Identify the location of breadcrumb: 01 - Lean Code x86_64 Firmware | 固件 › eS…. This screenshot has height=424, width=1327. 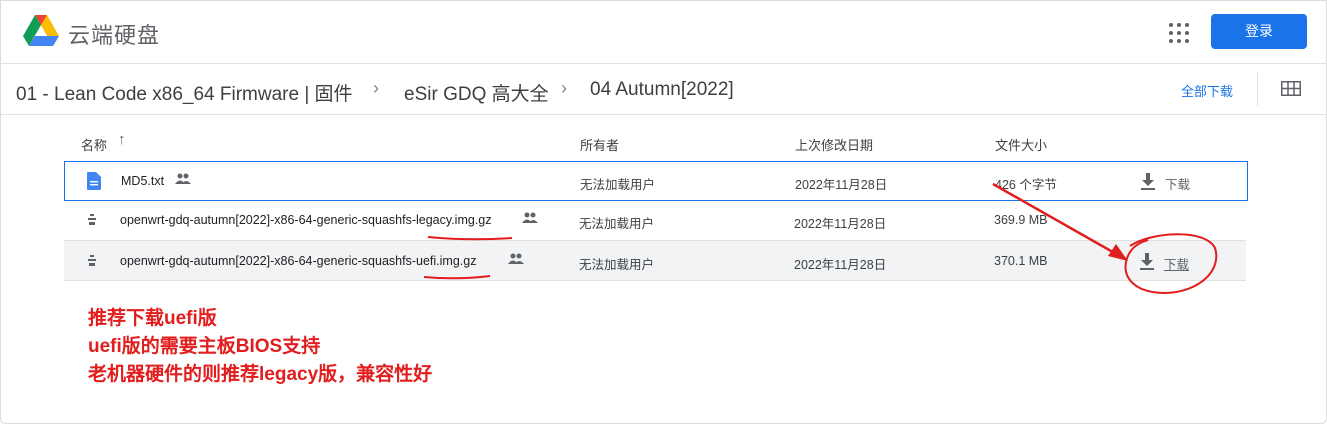
(663, 89).